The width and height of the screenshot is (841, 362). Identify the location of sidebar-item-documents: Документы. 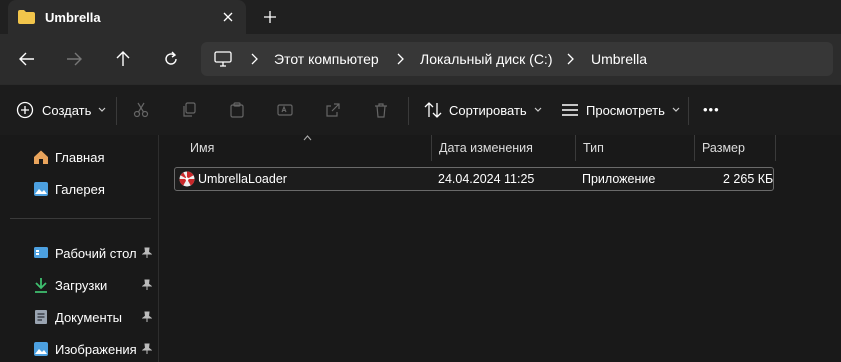
(77, 317).